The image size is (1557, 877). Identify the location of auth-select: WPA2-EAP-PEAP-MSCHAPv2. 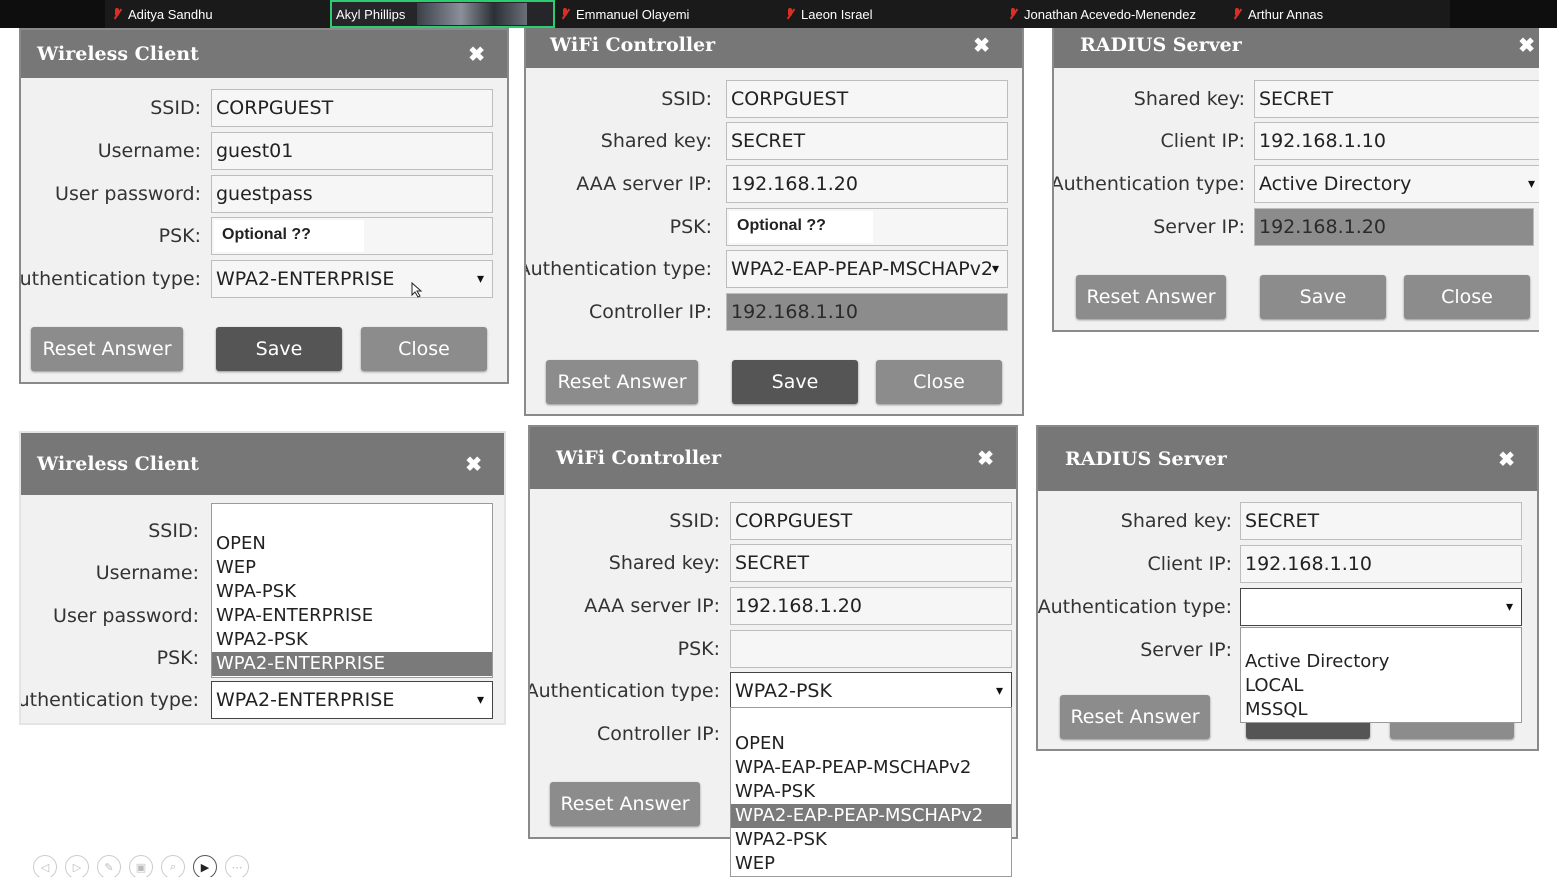
(867, 269).